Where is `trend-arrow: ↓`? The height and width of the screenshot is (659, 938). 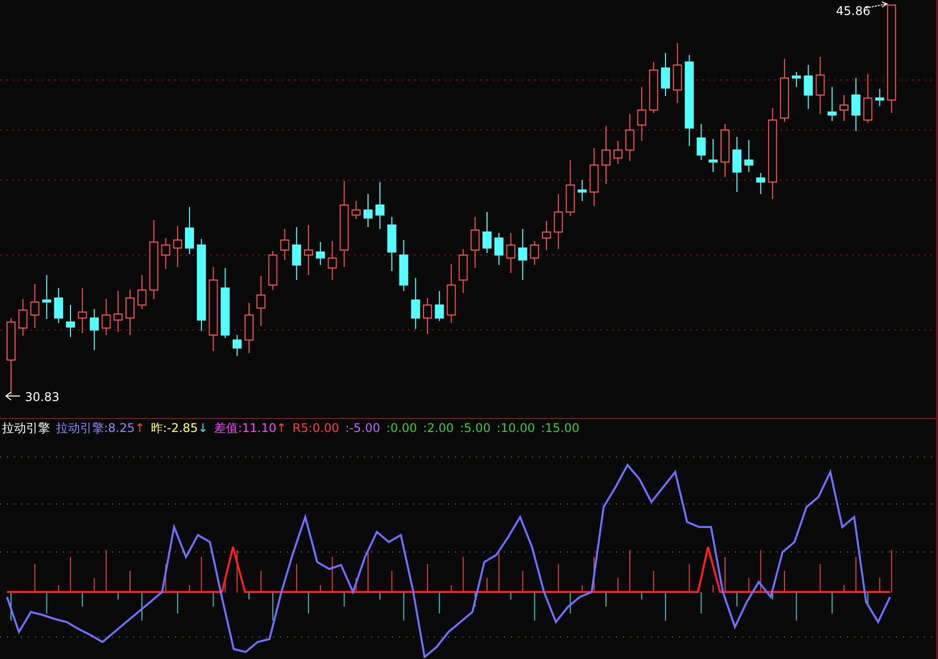
trend-arrow: ↓ is located at coordinates (203, 428).